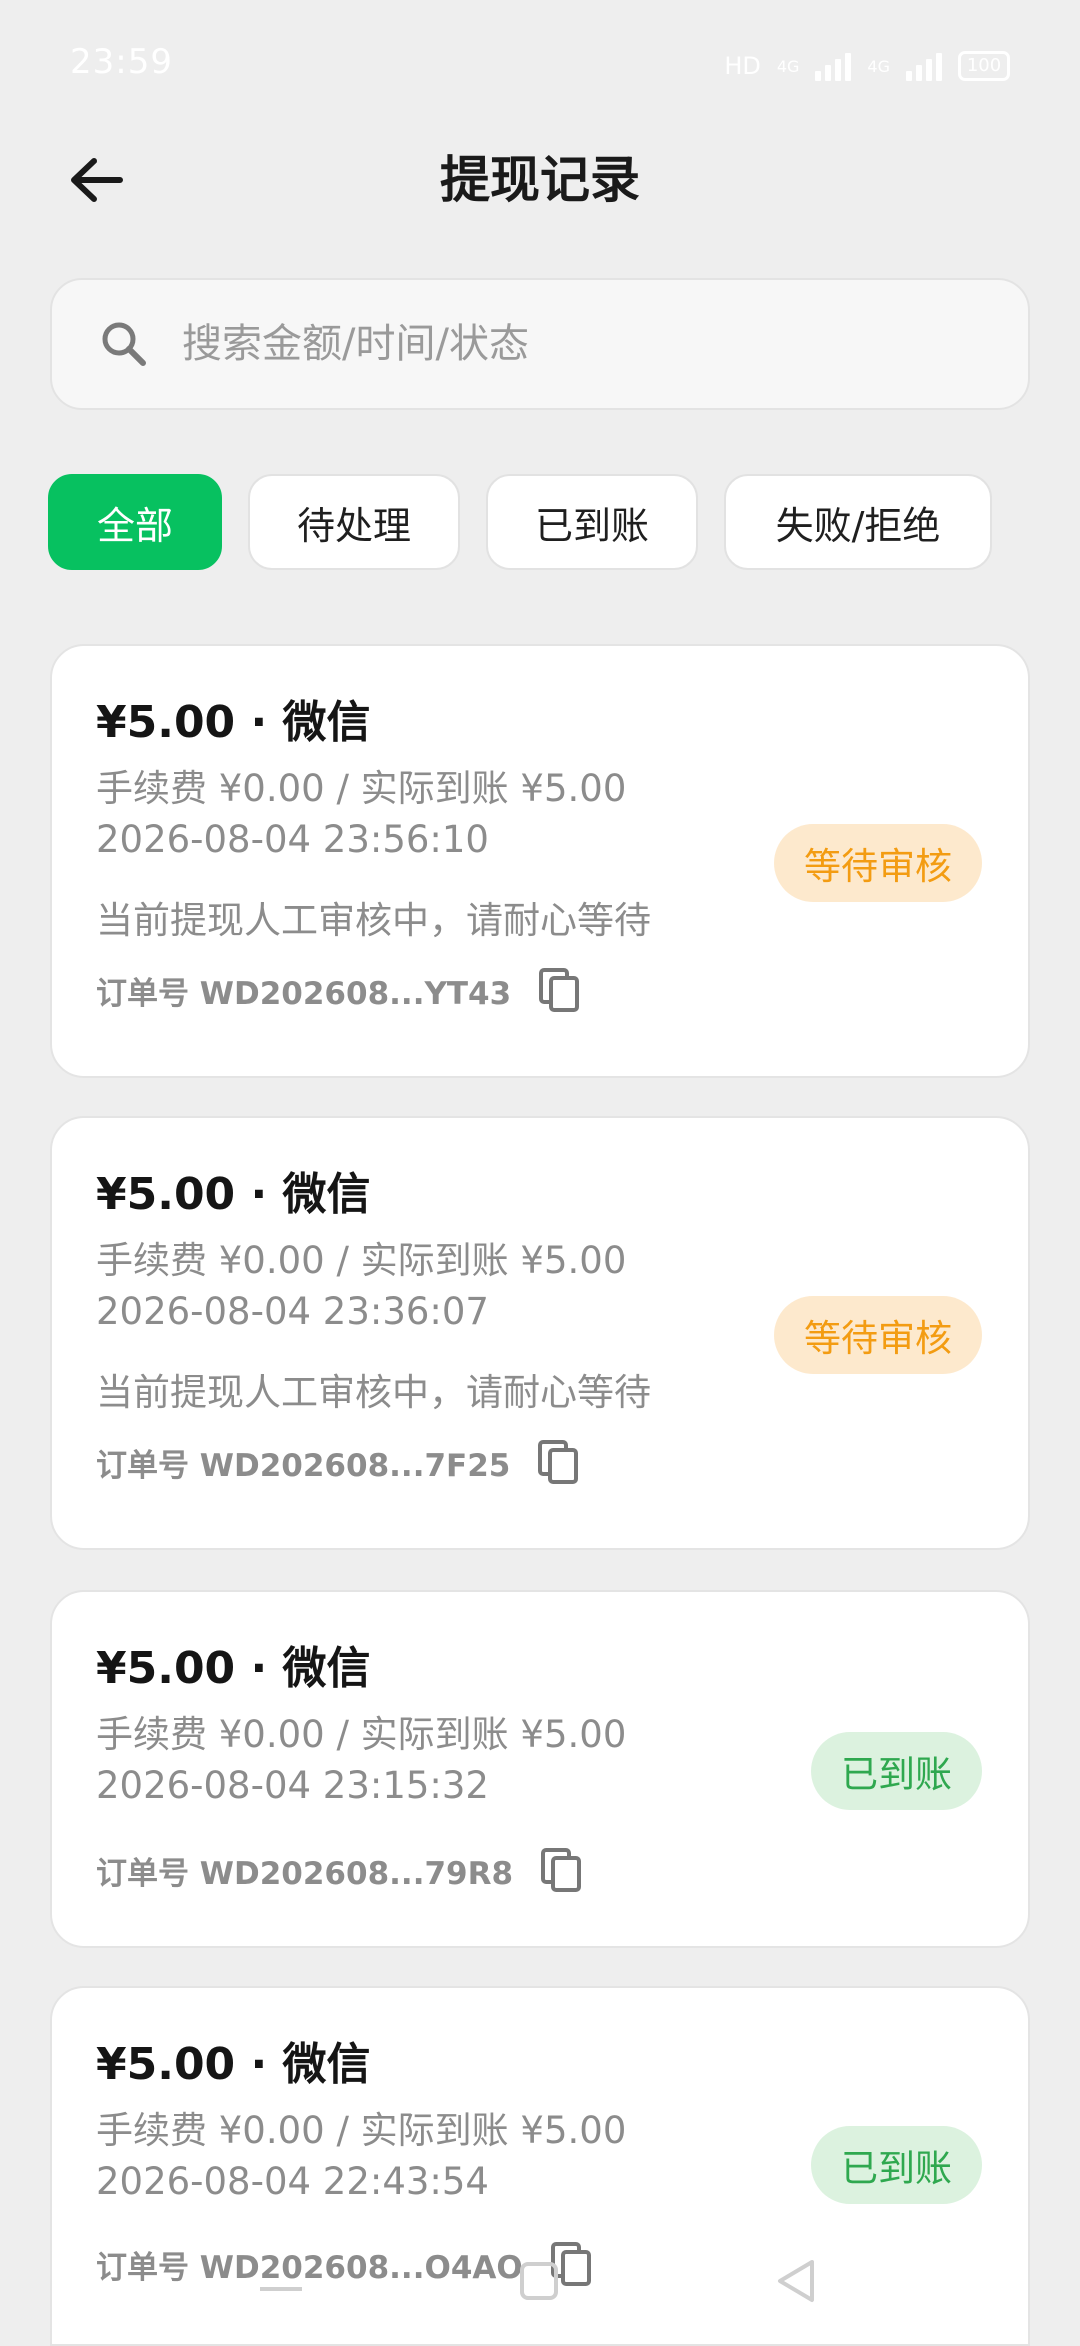 This screenshot has height=2346, width=1080. Describe the element at coordinates (135, 522) in the screenshot. I see `filter-all: 全部` at that location.